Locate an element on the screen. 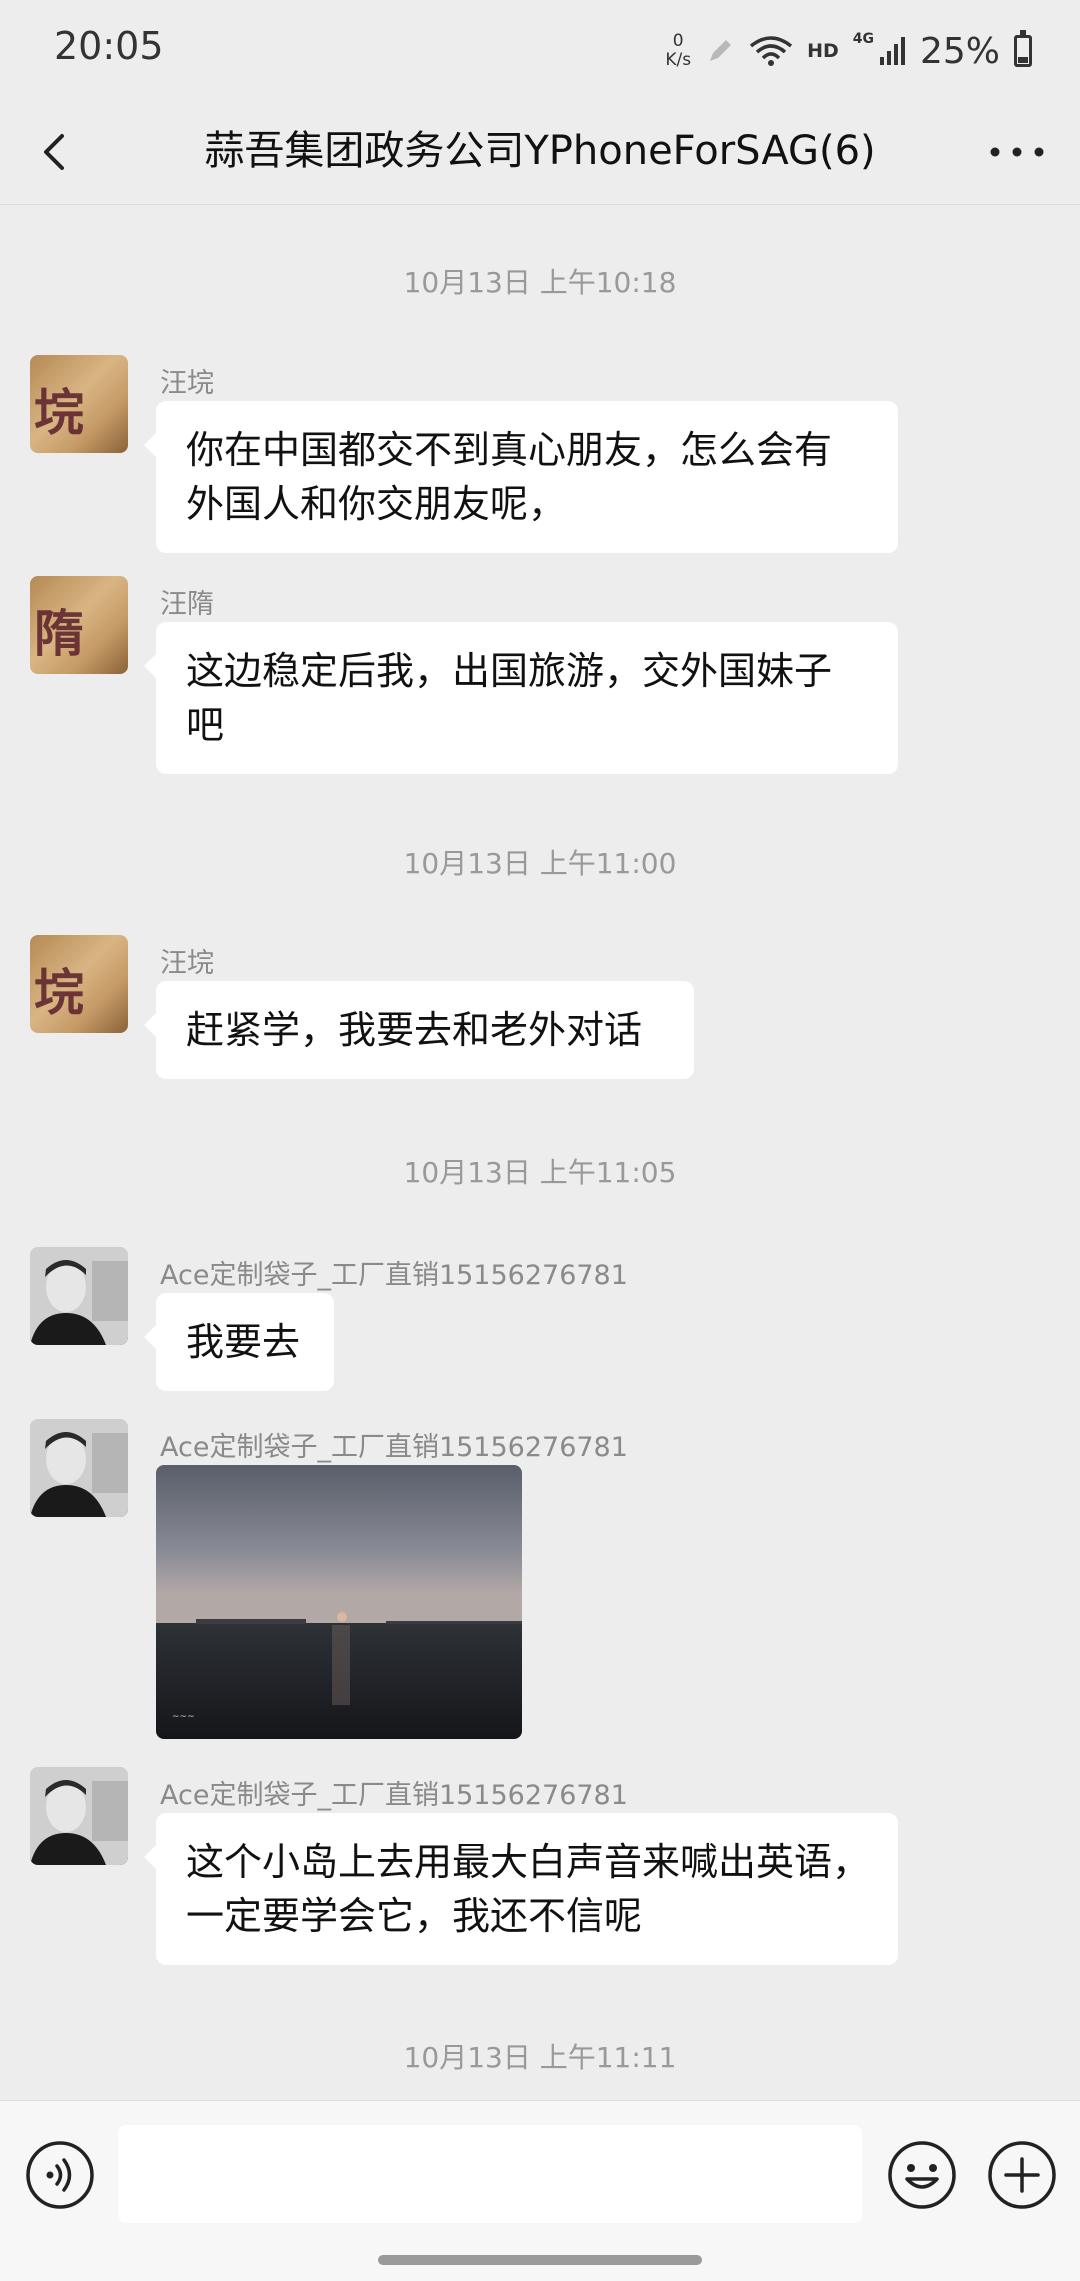  message-bubble: 这边稳定后我，出国旅游，交外国妹子 吧 is located at coordinates (521, 698).